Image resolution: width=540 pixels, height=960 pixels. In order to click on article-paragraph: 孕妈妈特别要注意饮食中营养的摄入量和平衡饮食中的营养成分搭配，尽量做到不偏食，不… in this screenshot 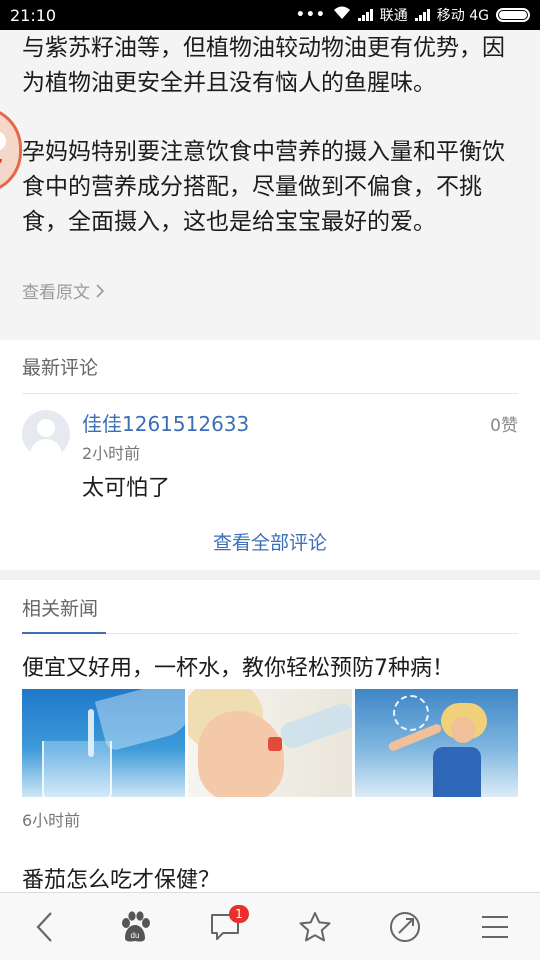, I will do `click(263, 187)`.